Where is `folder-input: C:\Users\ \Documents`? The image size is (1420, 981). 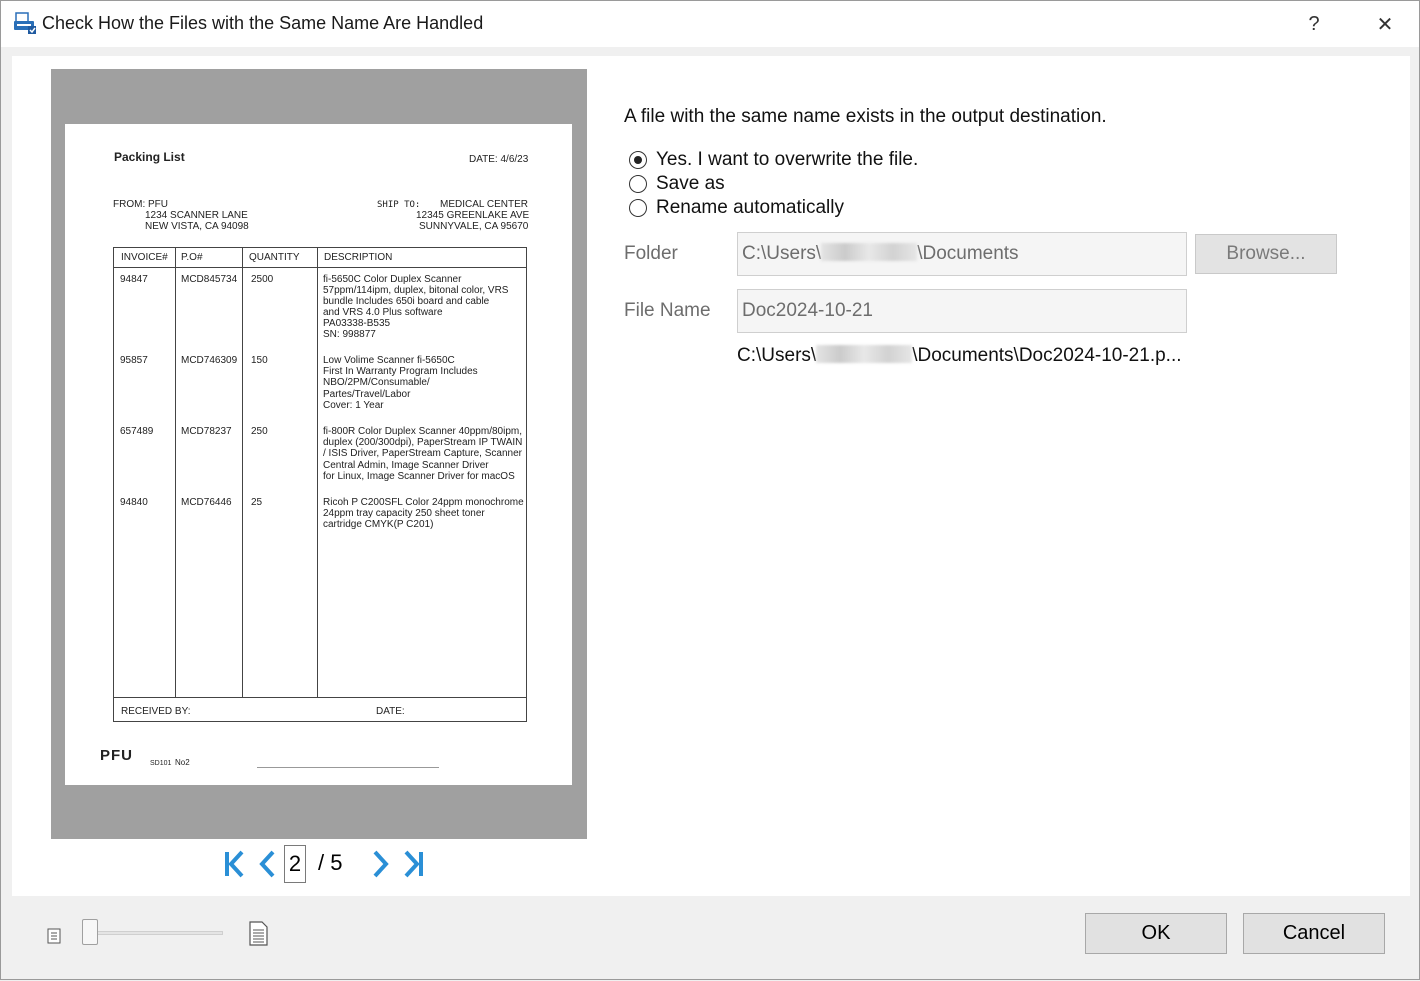
folder-input: C:\Users\ \Documents is located at coordinates (962, 254).